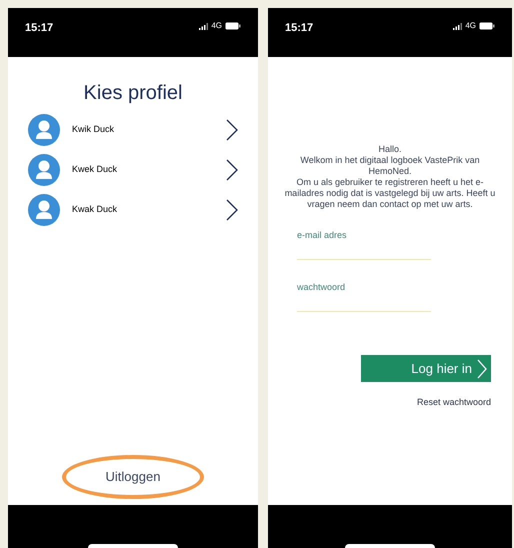  Describe the element at coordinates (133, 477) in the screenshot. I see `logout-button: Uitloggen` at that location.